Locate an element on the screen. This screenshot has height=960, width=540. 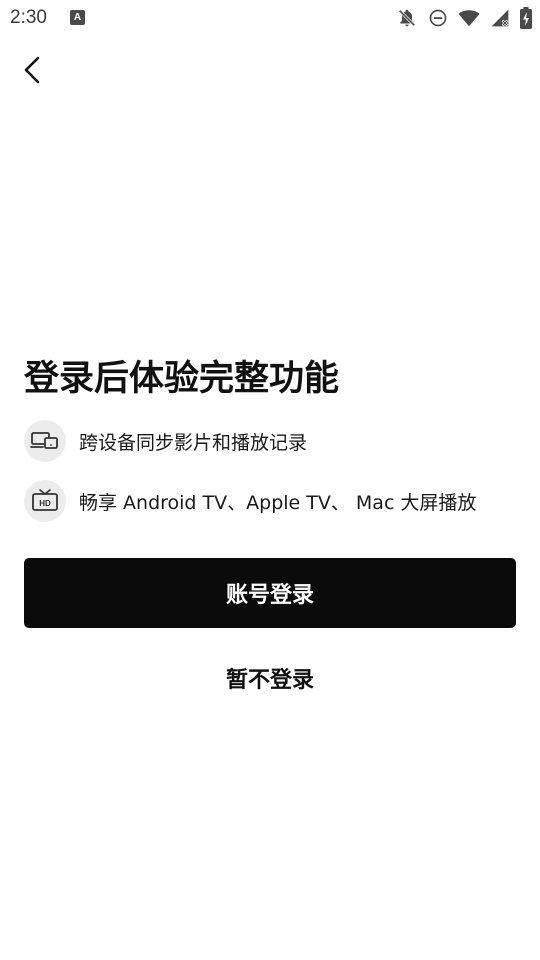
feature-item-tv: HD 畅享 Android TV、Apple TV、 Mac 大屏播放 is located at coordinates (250, 501).